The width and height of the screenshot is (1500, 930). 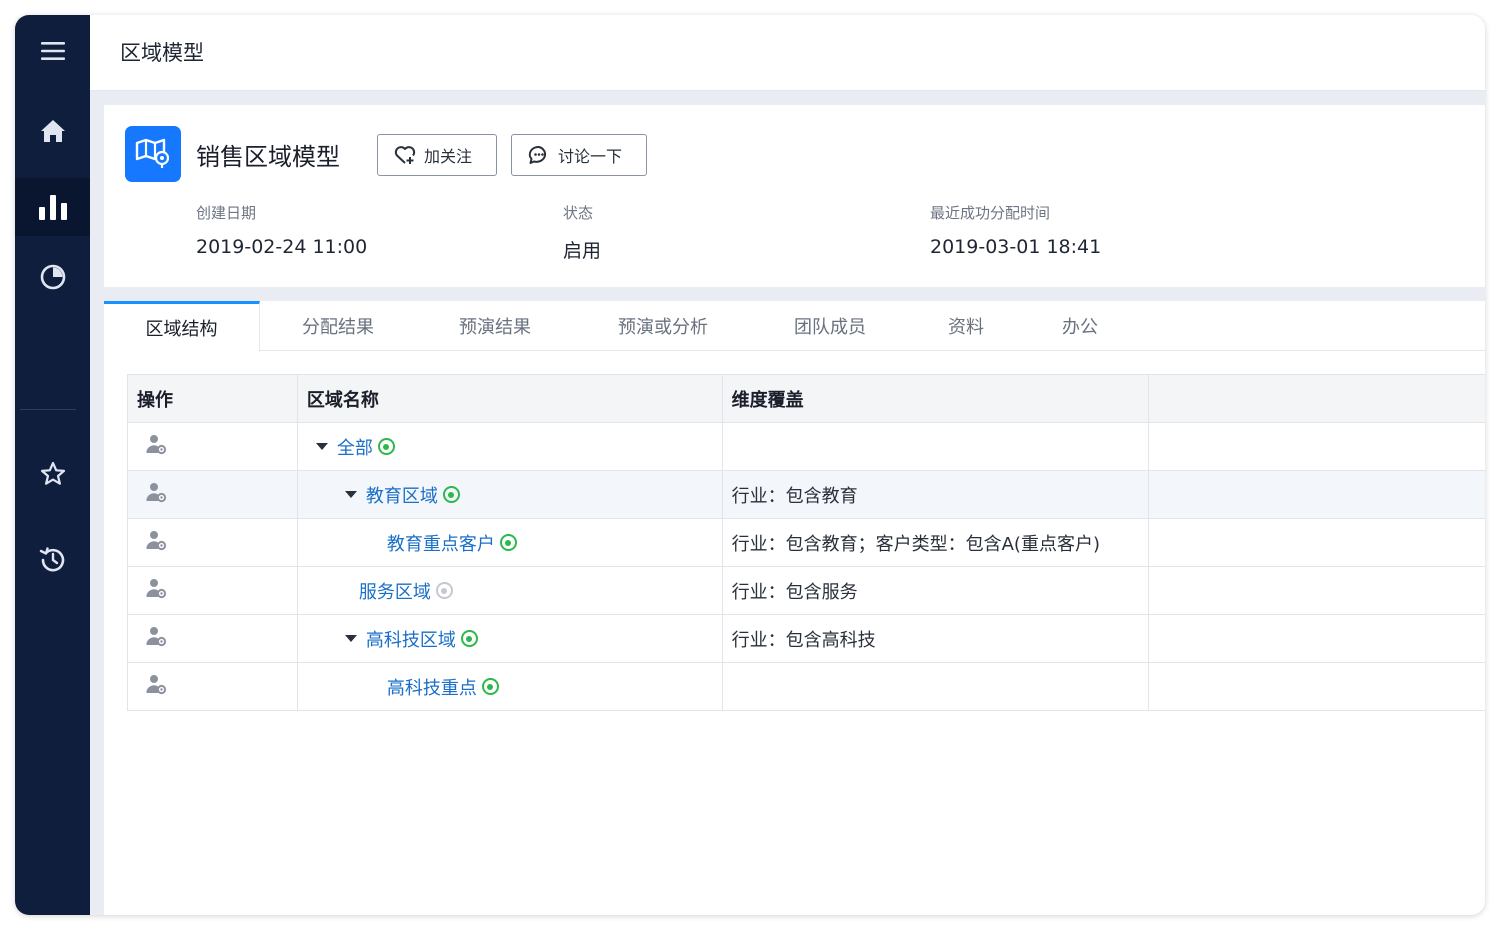 What do you see at coordinates (282, 247) in the screenshot?
I see `created-date-value: 2019-02-24 11:00` at bounding box center [282, 247].